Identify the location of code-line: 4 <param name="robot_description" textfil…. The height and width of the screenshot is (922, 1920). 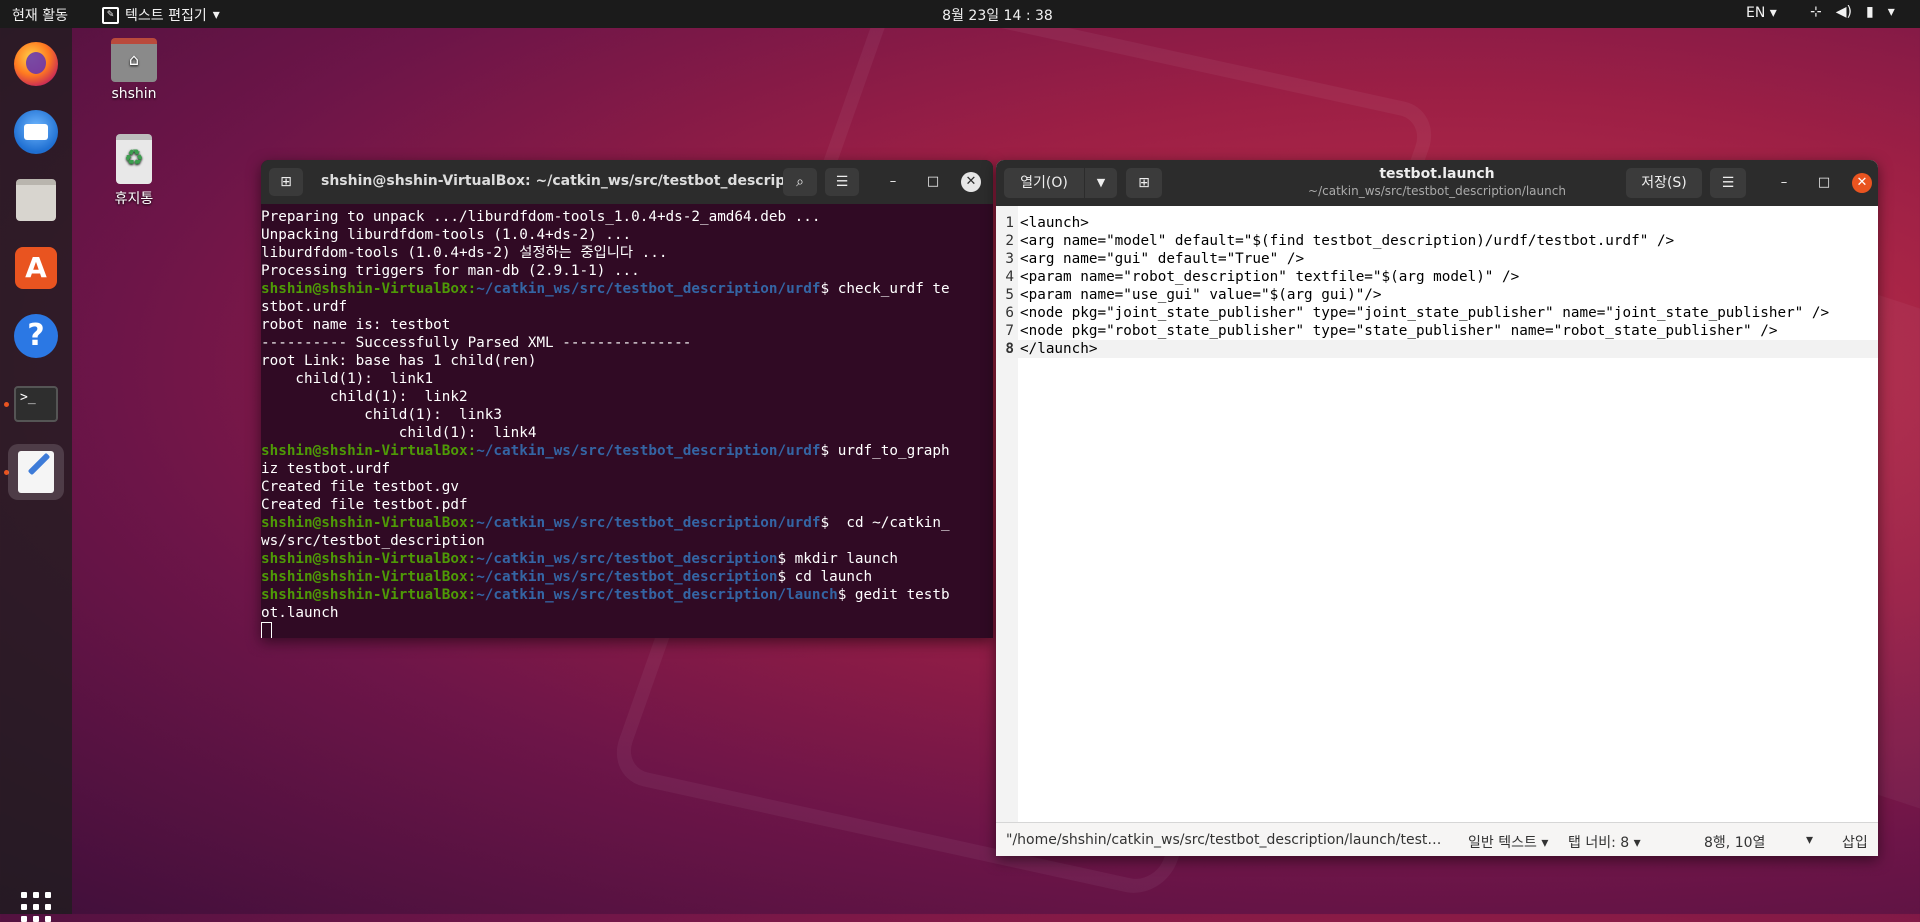
(1437, 277).